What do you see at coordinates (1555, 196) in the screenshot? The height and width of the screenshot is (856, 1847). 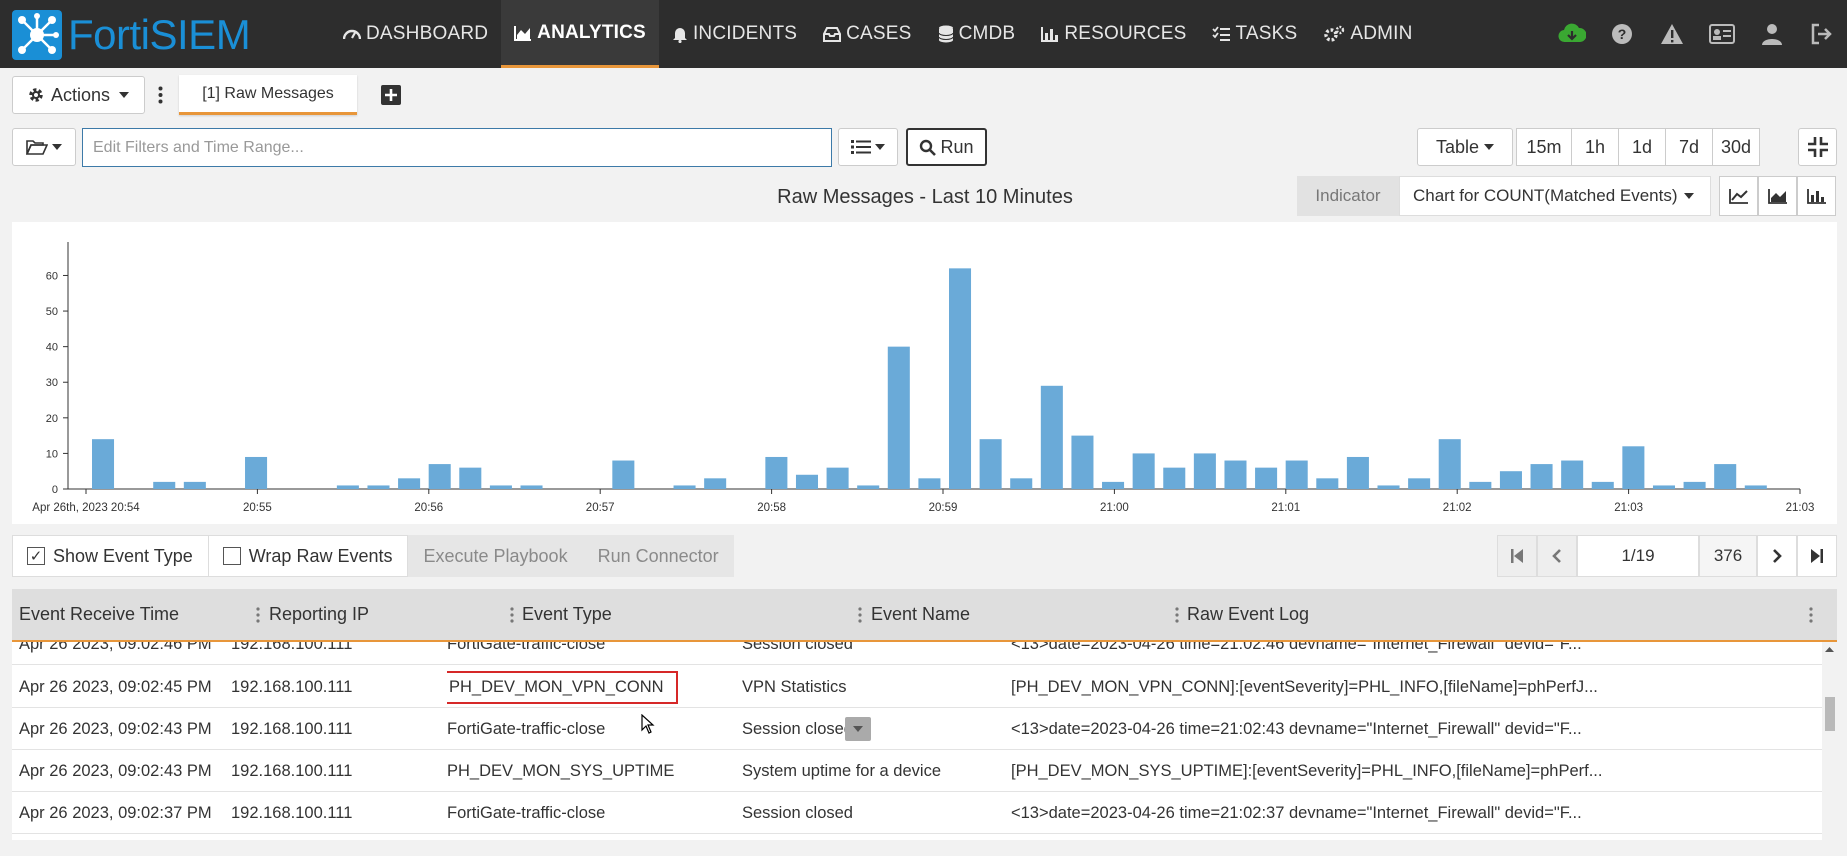 I see `indicator-select: Chart for COUNT(Matched Events)` at bounding box center [1555, 196].